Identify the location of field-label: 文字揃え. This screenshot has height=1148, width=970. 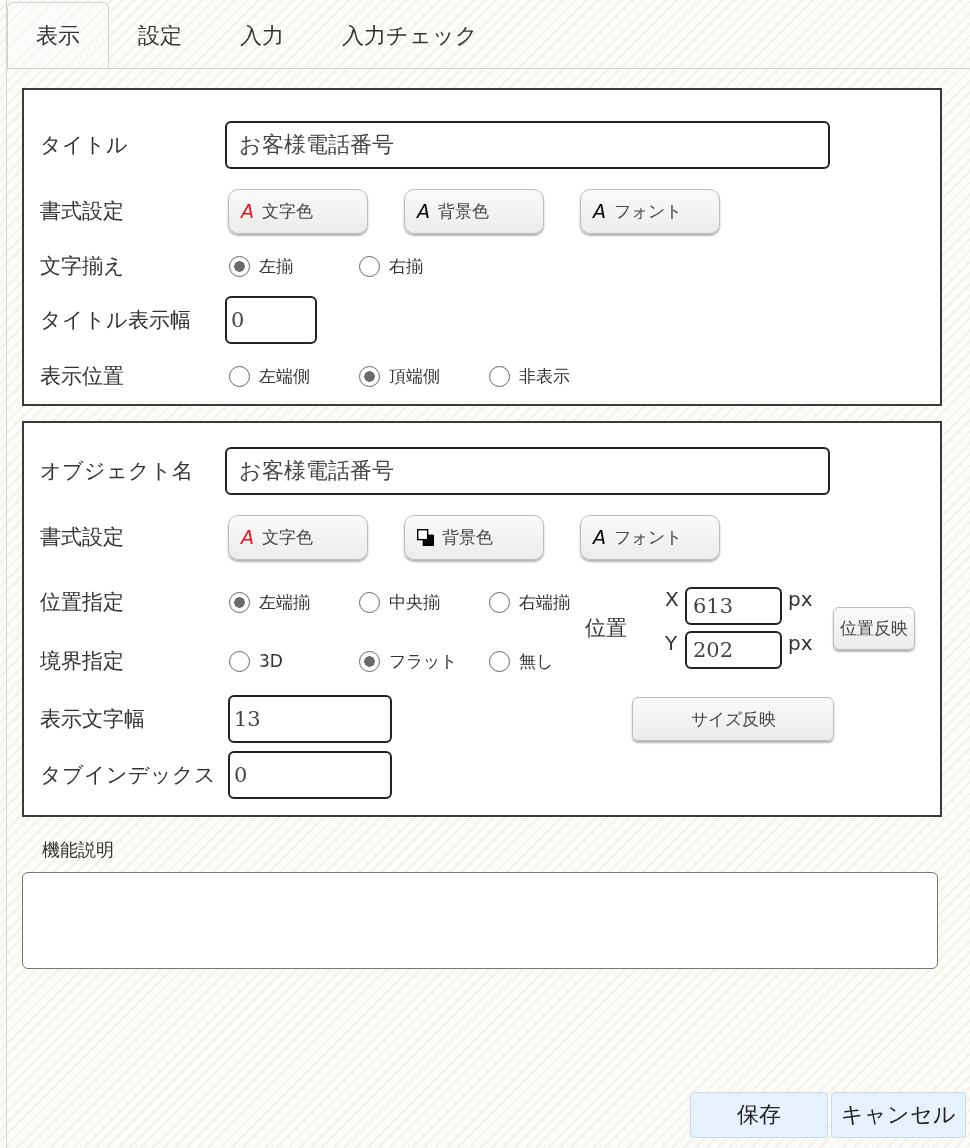
(82, 266).